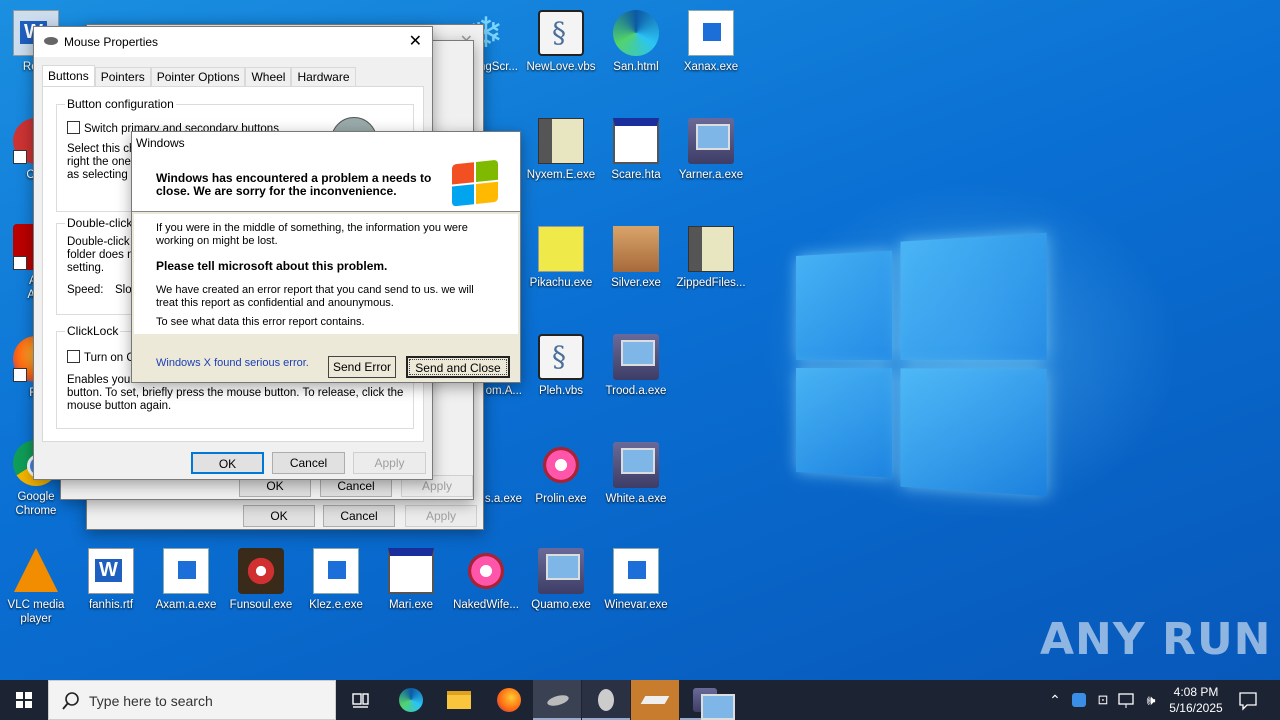 The height and width of the screenshot is (720, 1280). Describe the element at coordinates (636, 363) in the screenshot. I see `trood-desktop-icon: Trood.a.exe` at that location.